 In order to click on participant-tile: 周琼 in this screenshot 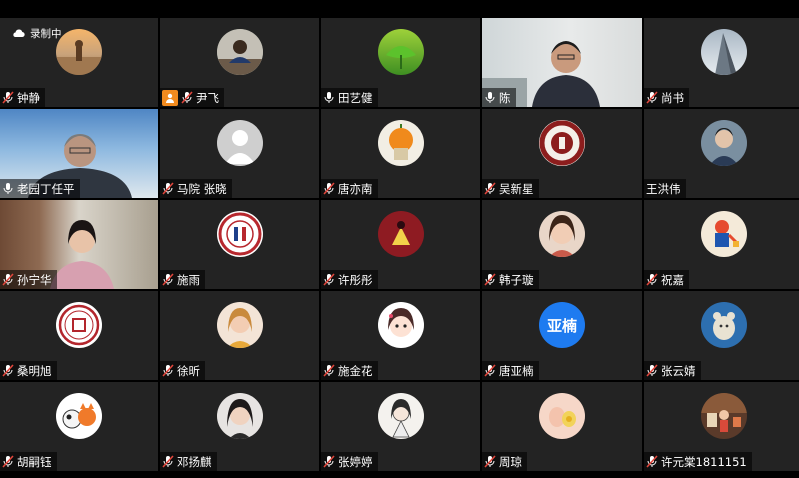, I will do `click(562, 426)`.